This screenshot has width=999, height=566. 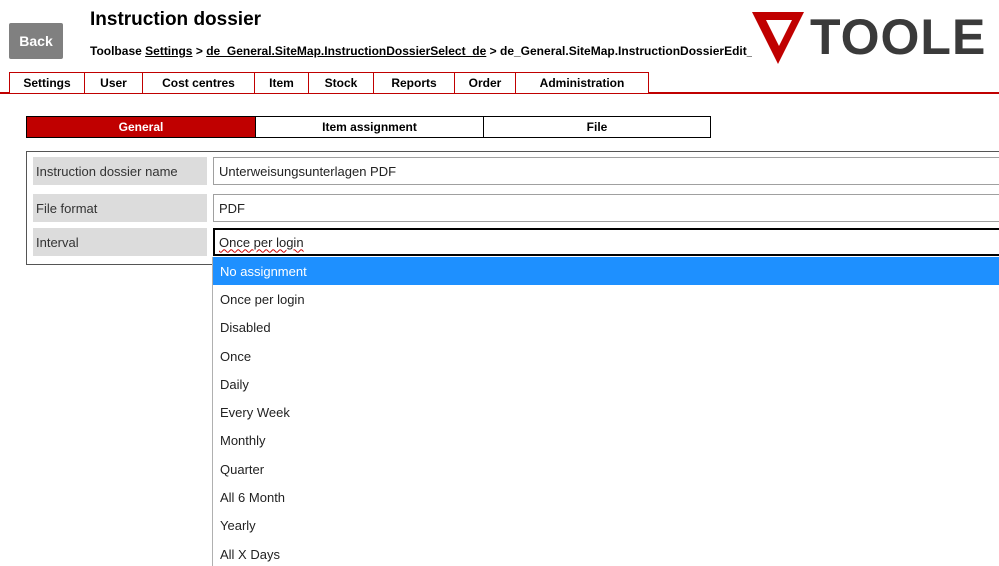 I want to click on tab-item-assignment: Item assignment, so click(x=370, y=127).